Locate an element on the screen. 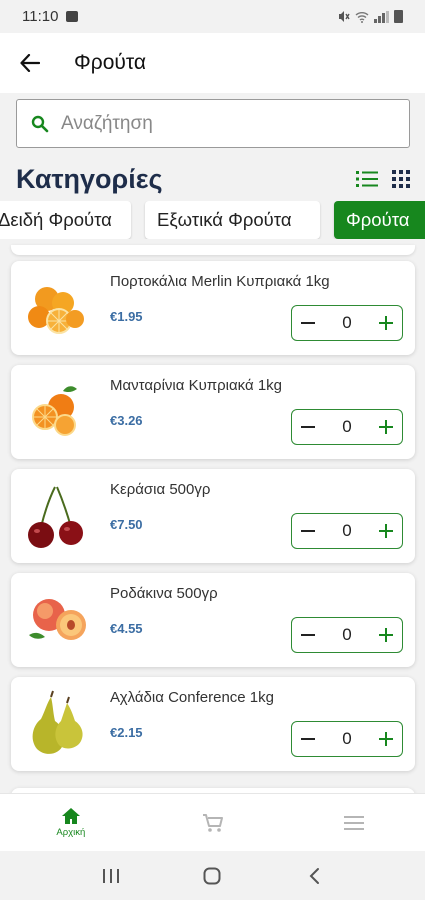 The width and height of the screenshot is (425, 900). recent-apps-button is located at coordinates (111, 876).